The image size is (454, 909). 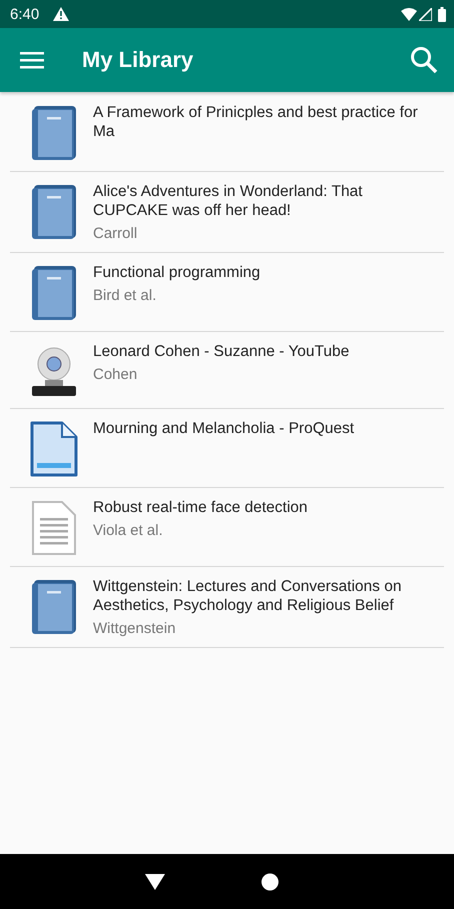 I want to click on status-time: 6:40, so click(x=25, y=14).